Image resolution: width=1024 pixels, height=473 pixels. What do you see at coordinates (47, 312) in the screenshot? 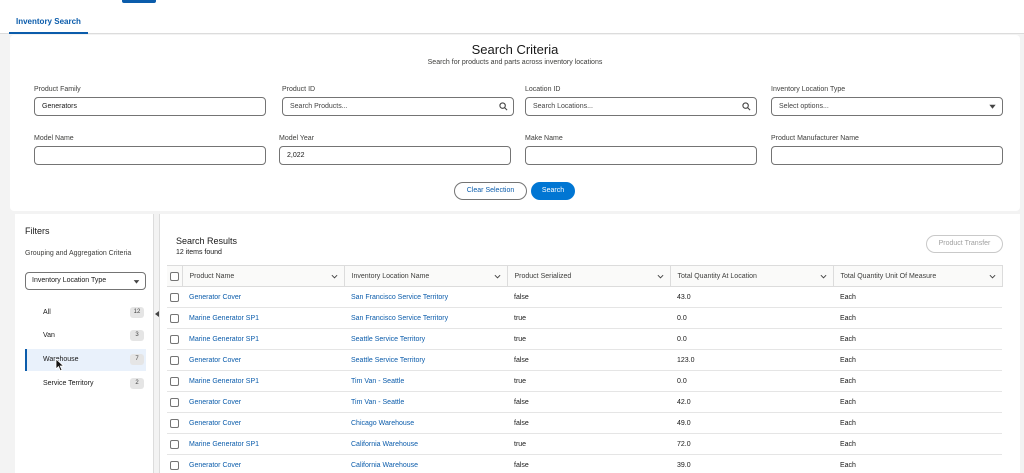
I see `filter-item-label: All` at bounding box center [47, 312].